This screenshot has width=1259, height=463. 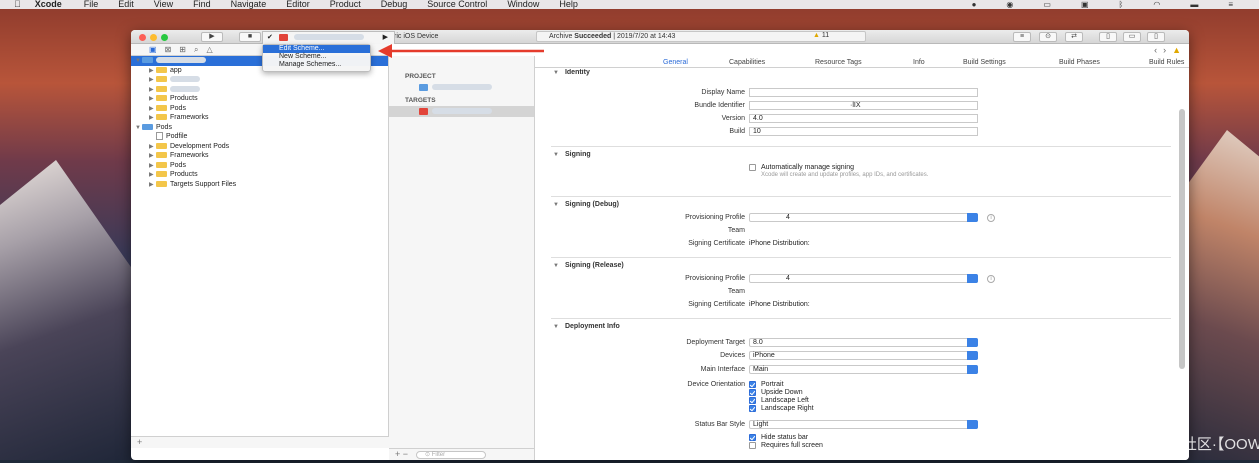 What do you see at coordinates (752, 437) in the screenshot?
I see `hide-status-bar-checkbox` at bounding box center [752, 437].